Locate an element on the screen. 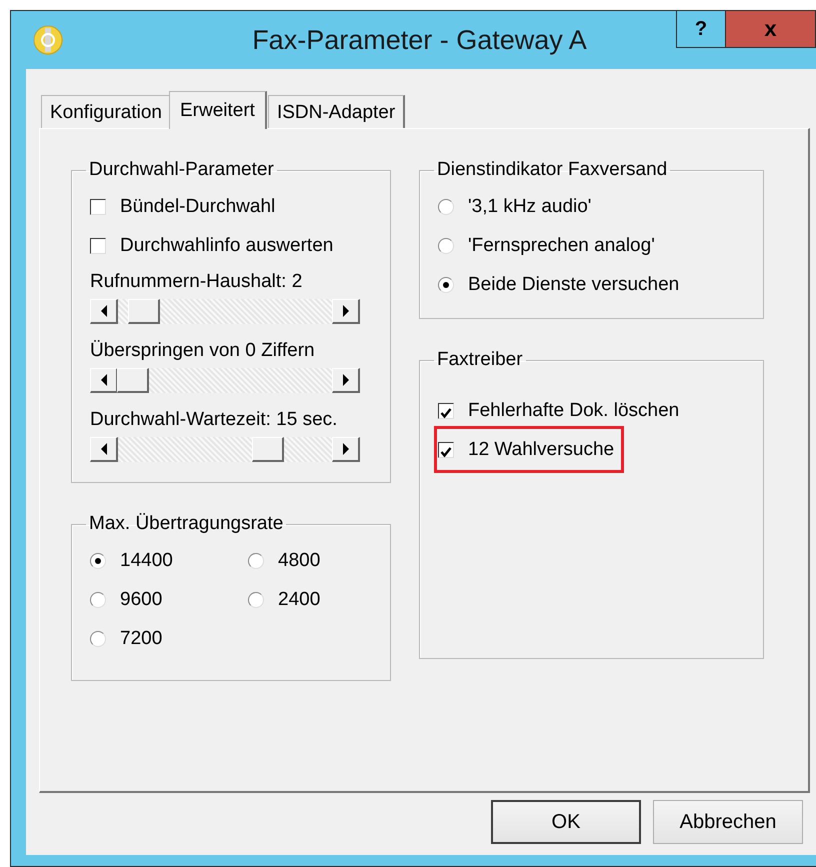 This screenshot has height=867, width=816. app-icon is located at coordinates (48, 40).